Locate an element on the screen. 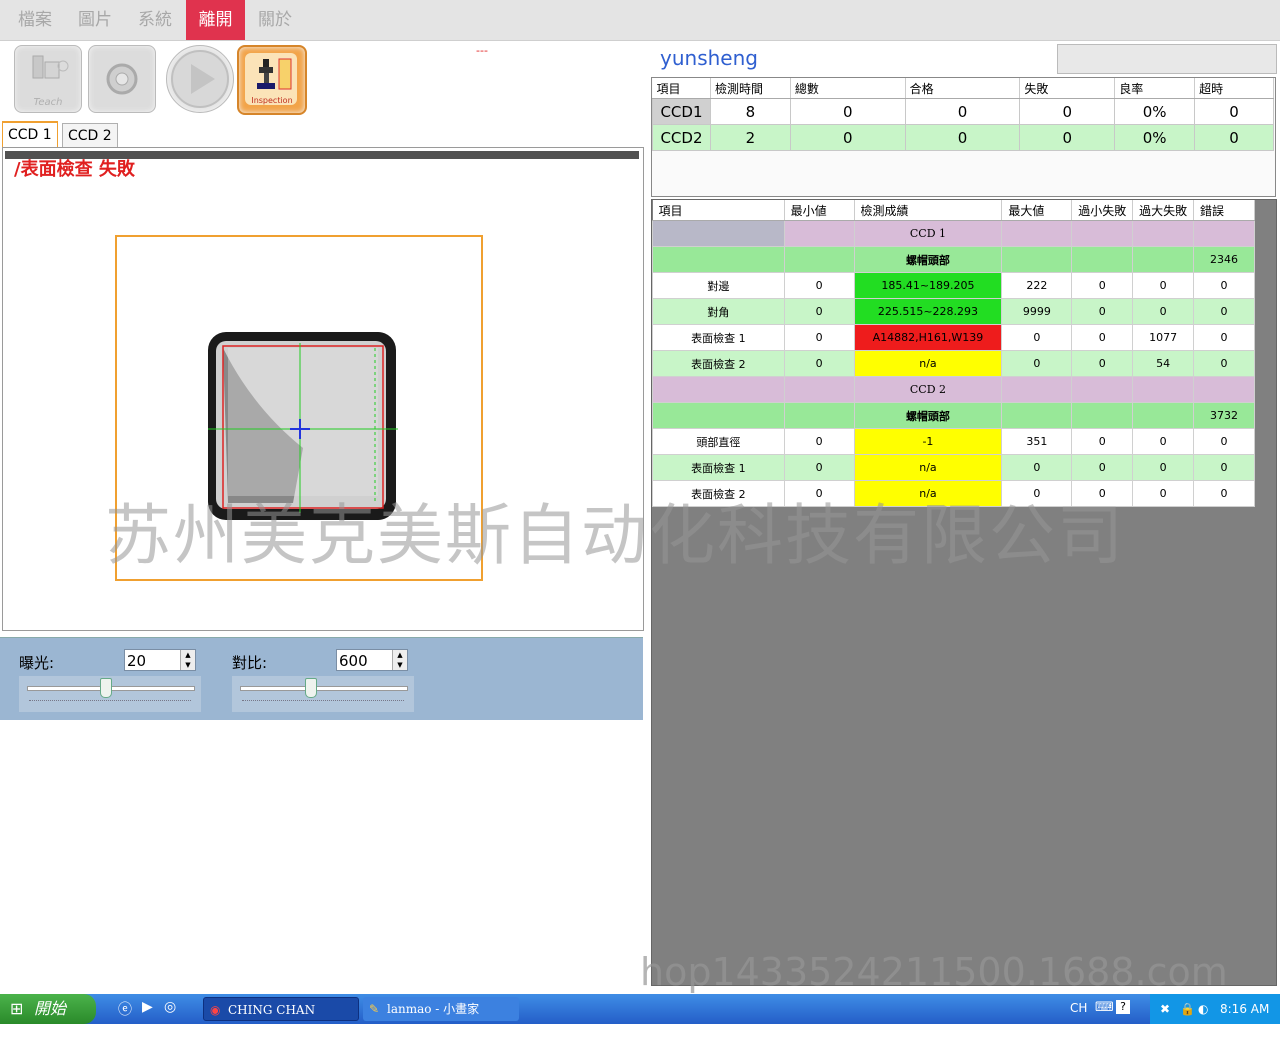 This screenshot has height=1046, width=1280. run-button is located at coordinates (200, 79).